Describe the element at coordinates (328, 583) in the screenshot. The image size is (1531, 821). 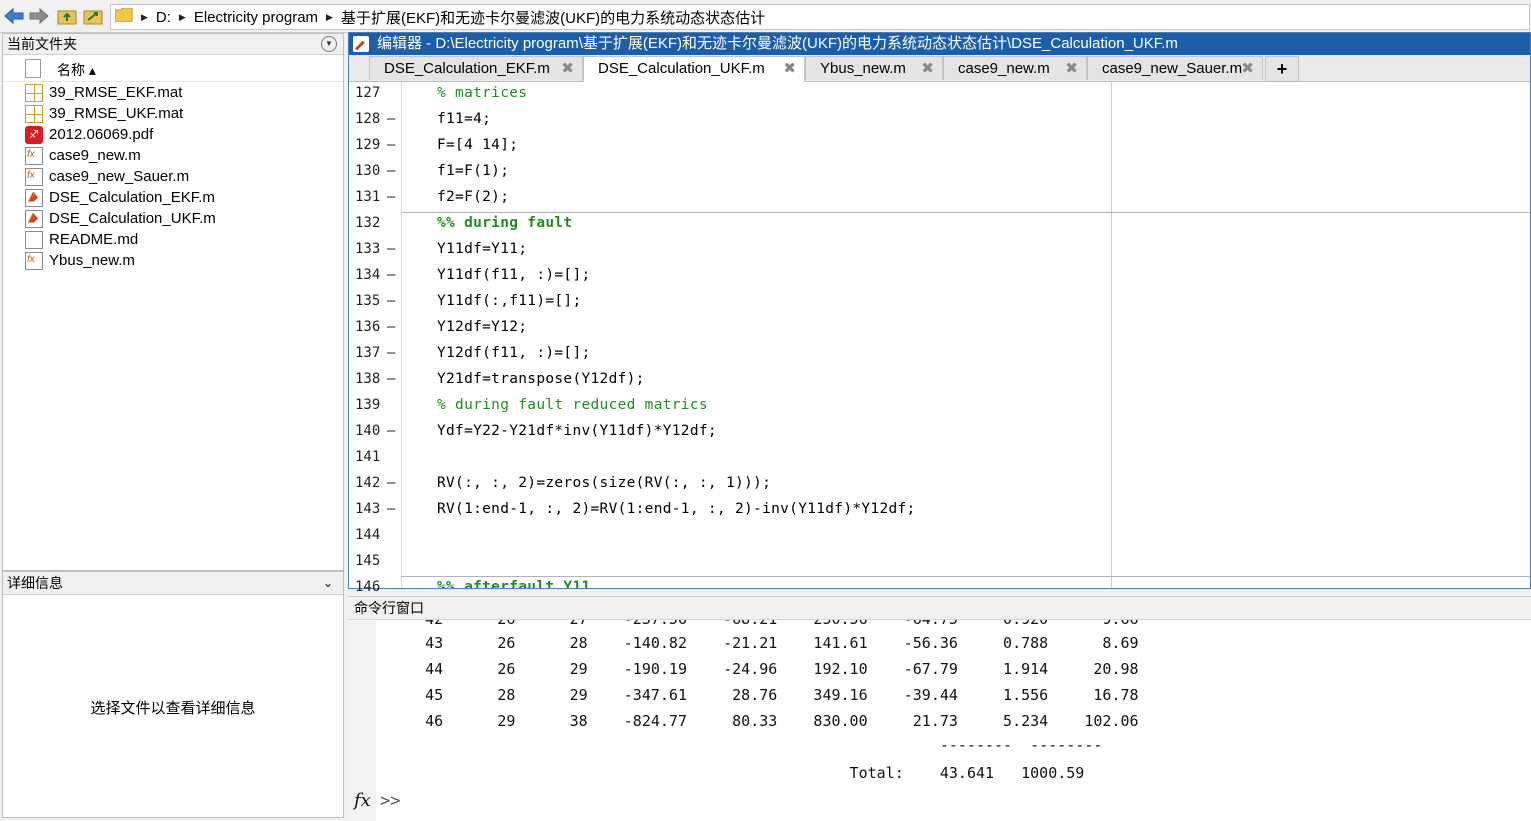
I see `chevron-down-icon: ⌄` at that location.